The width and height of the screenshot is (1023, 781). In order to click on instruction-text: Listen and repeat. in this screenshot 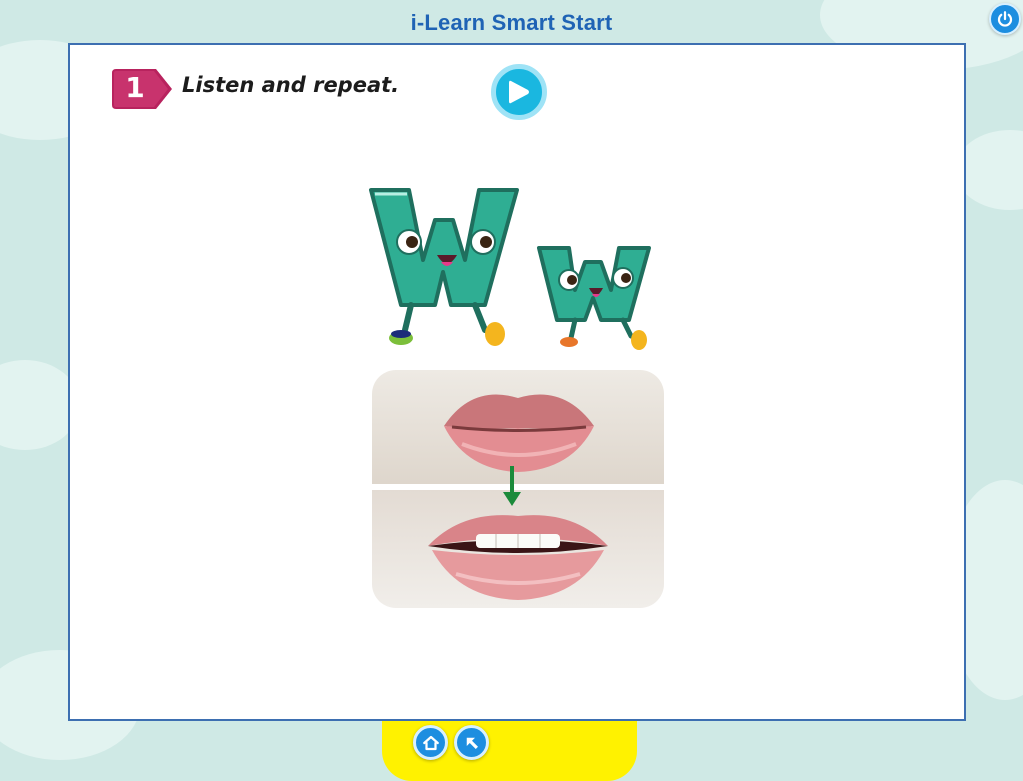, I will do `click(291, 85)`.